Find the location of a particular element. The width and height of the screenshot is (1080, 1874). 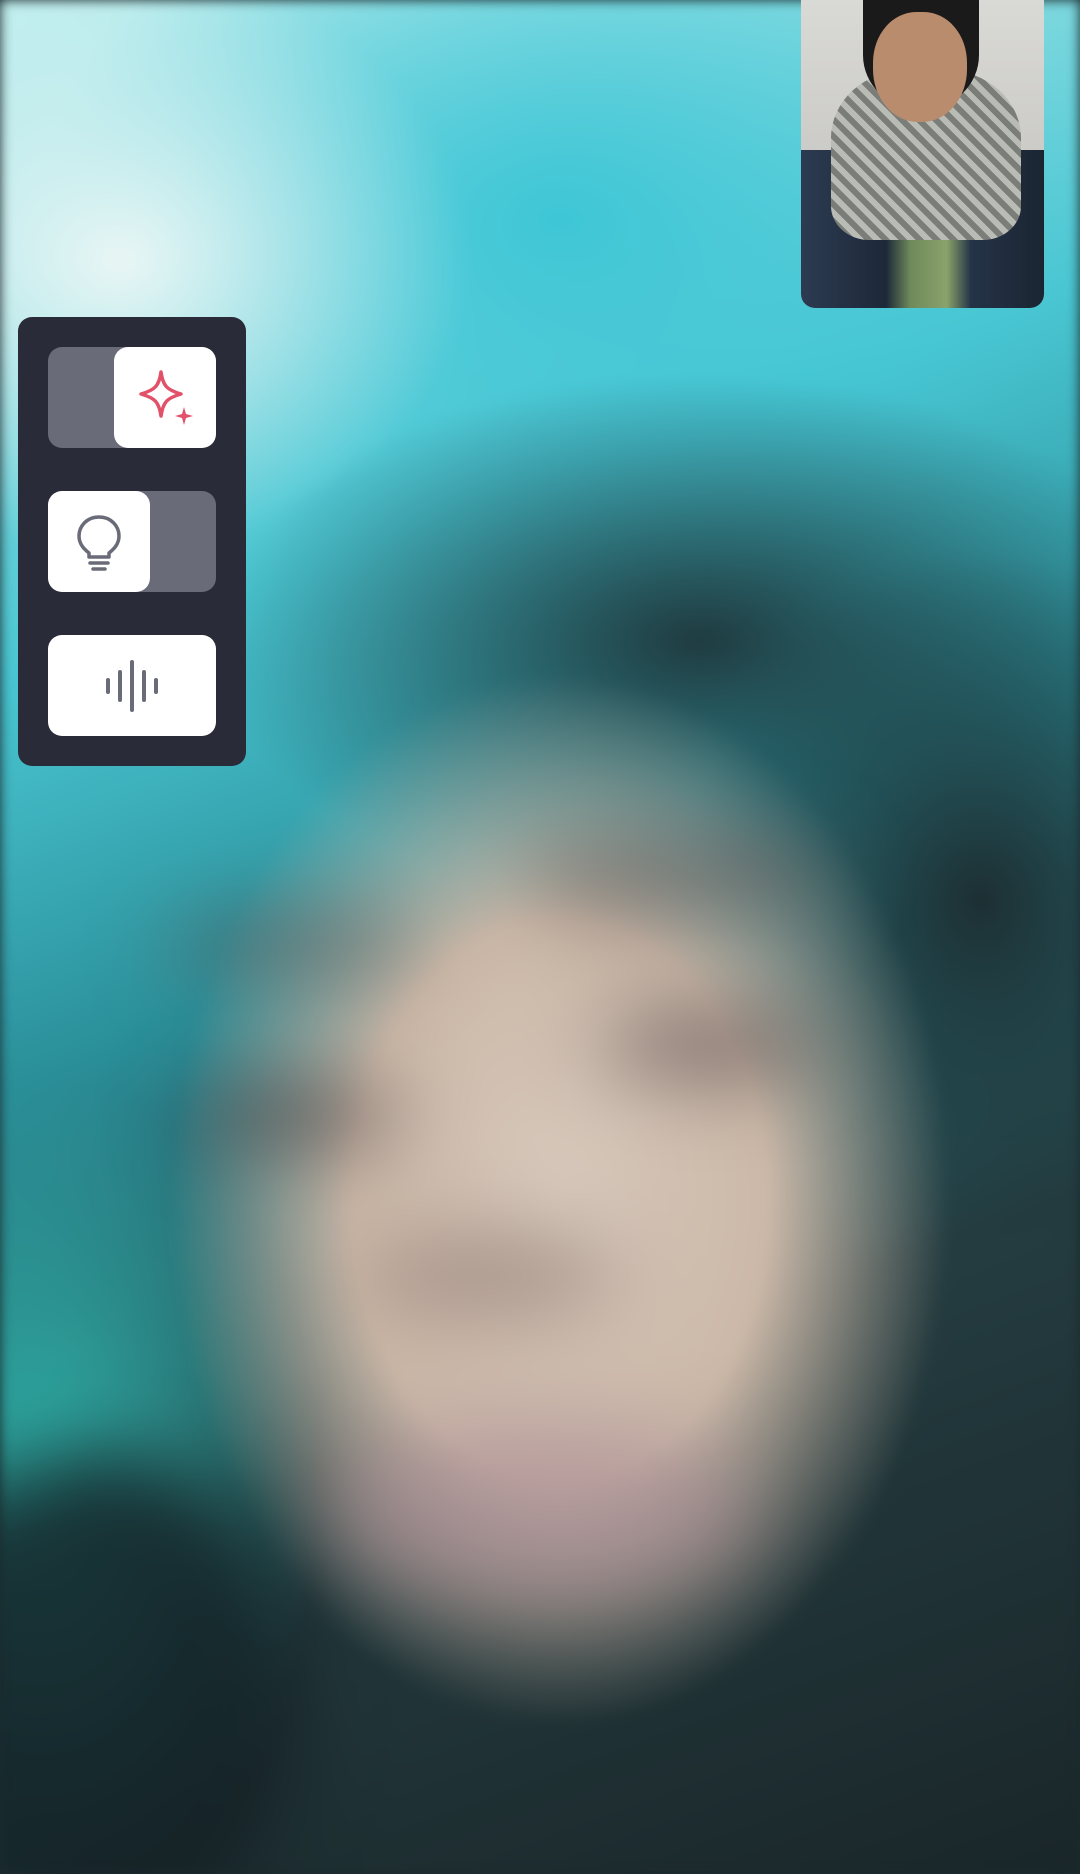

effects-toggle-knob is located at coordinates (165, 397).